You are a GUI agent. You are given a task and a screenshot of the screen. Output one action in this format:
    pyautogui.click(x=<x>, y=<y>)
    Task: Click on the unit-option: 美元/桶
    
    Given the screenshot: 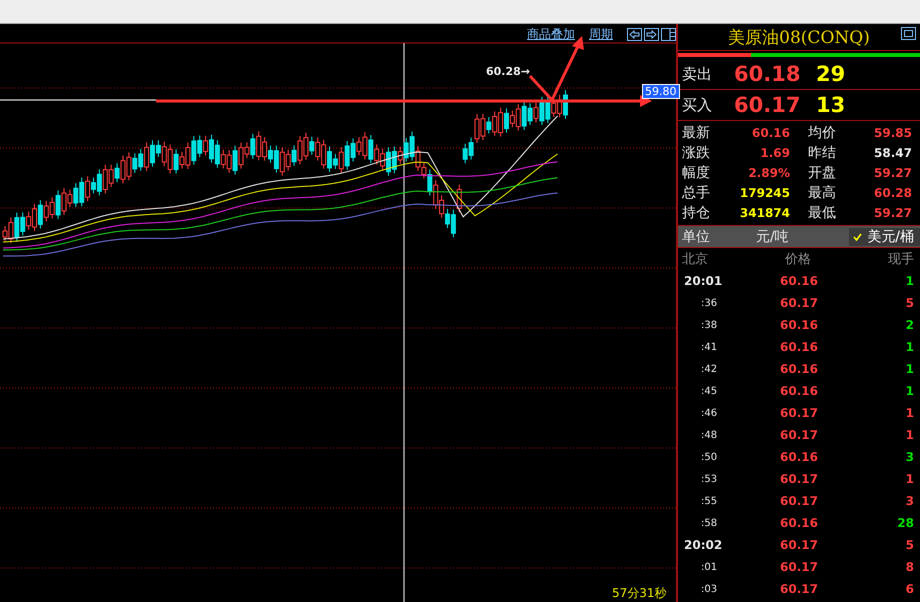 What is the action you would take?
    pyautogui.click(x=884, y=237)
    